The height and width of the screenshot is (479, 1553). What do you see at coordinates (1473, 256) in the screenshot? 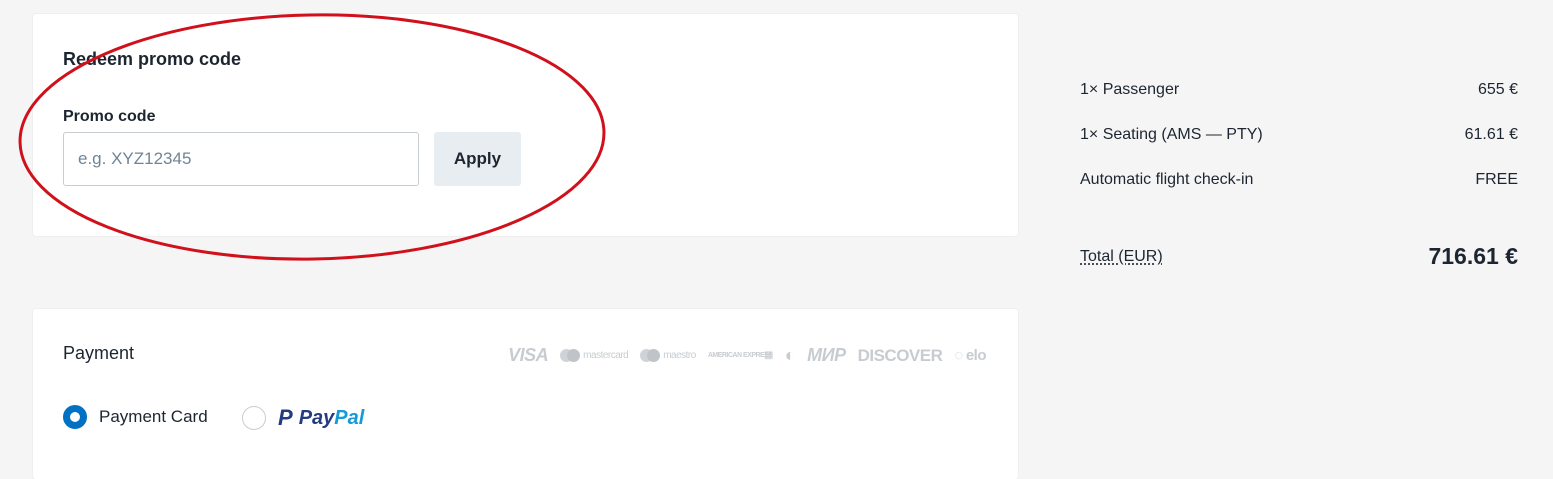
I see `total-value: 716.61 €` at bounding box center [1473, 256].